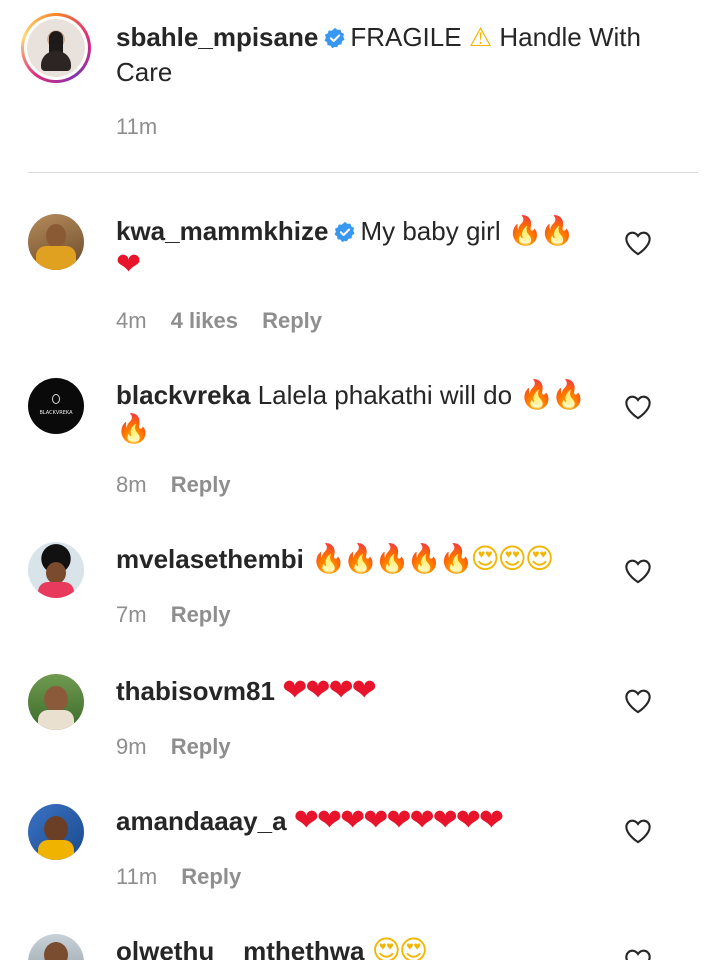 This screenshot has height=960, width=720. Describe the element at coordinates (137, 126) in the screenshot. I see `caption-time: 11m` at that location.